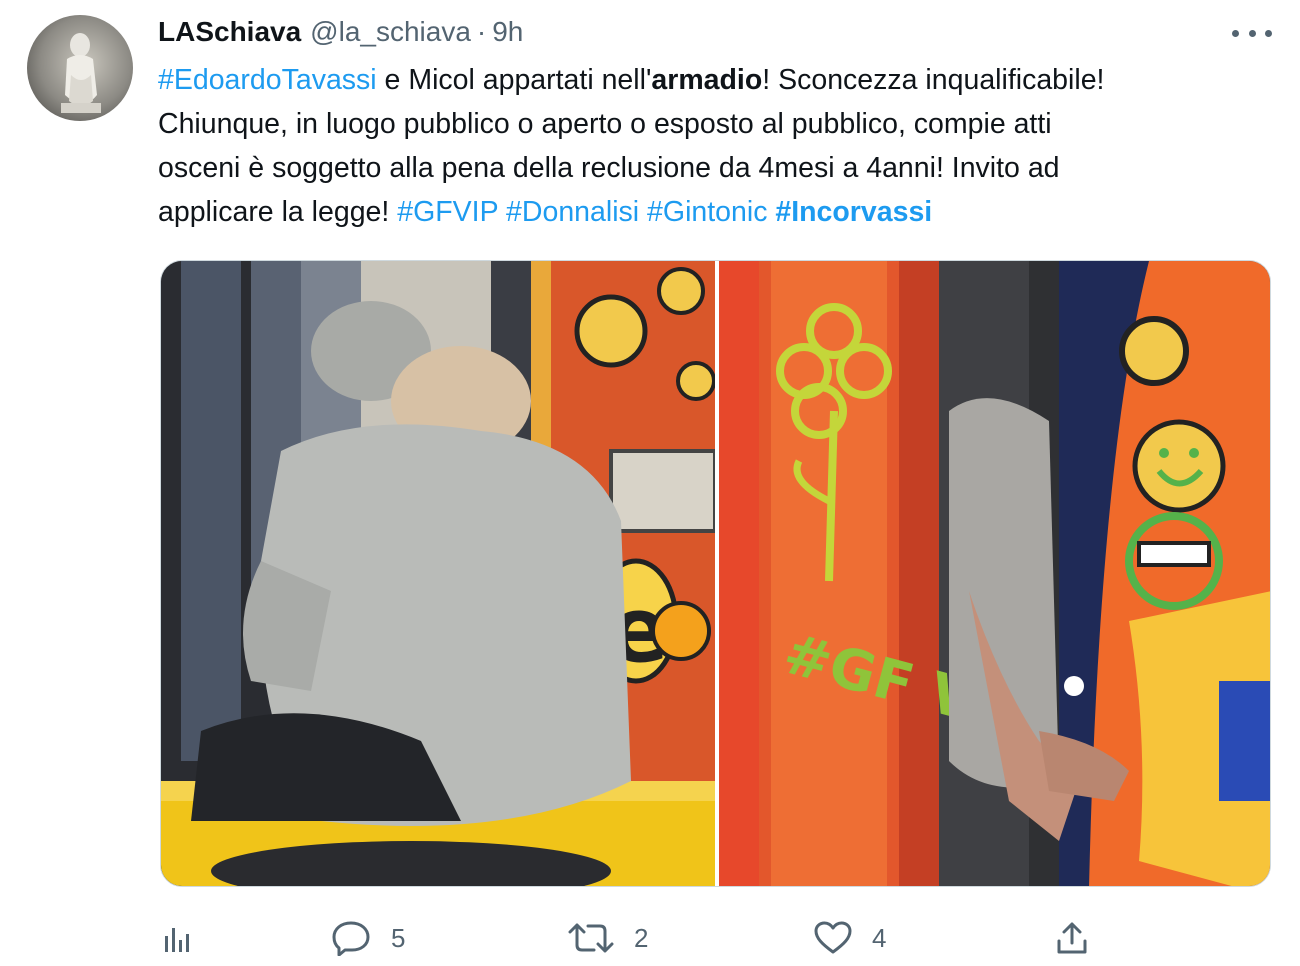 This screenshot has height=966, width=1300. What do you see at coordinates (707, 80) in the screenshot?
I see `bold-text: armadio` at bounding box center [707, 80].